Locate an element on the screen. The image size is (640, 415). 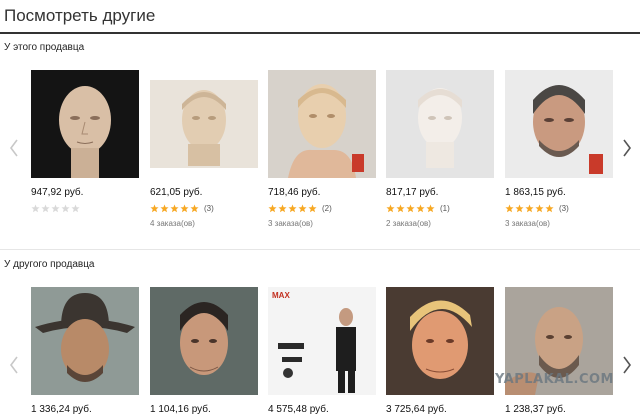
page-title: Посмотреть другие is located at coordinates (80, 15).